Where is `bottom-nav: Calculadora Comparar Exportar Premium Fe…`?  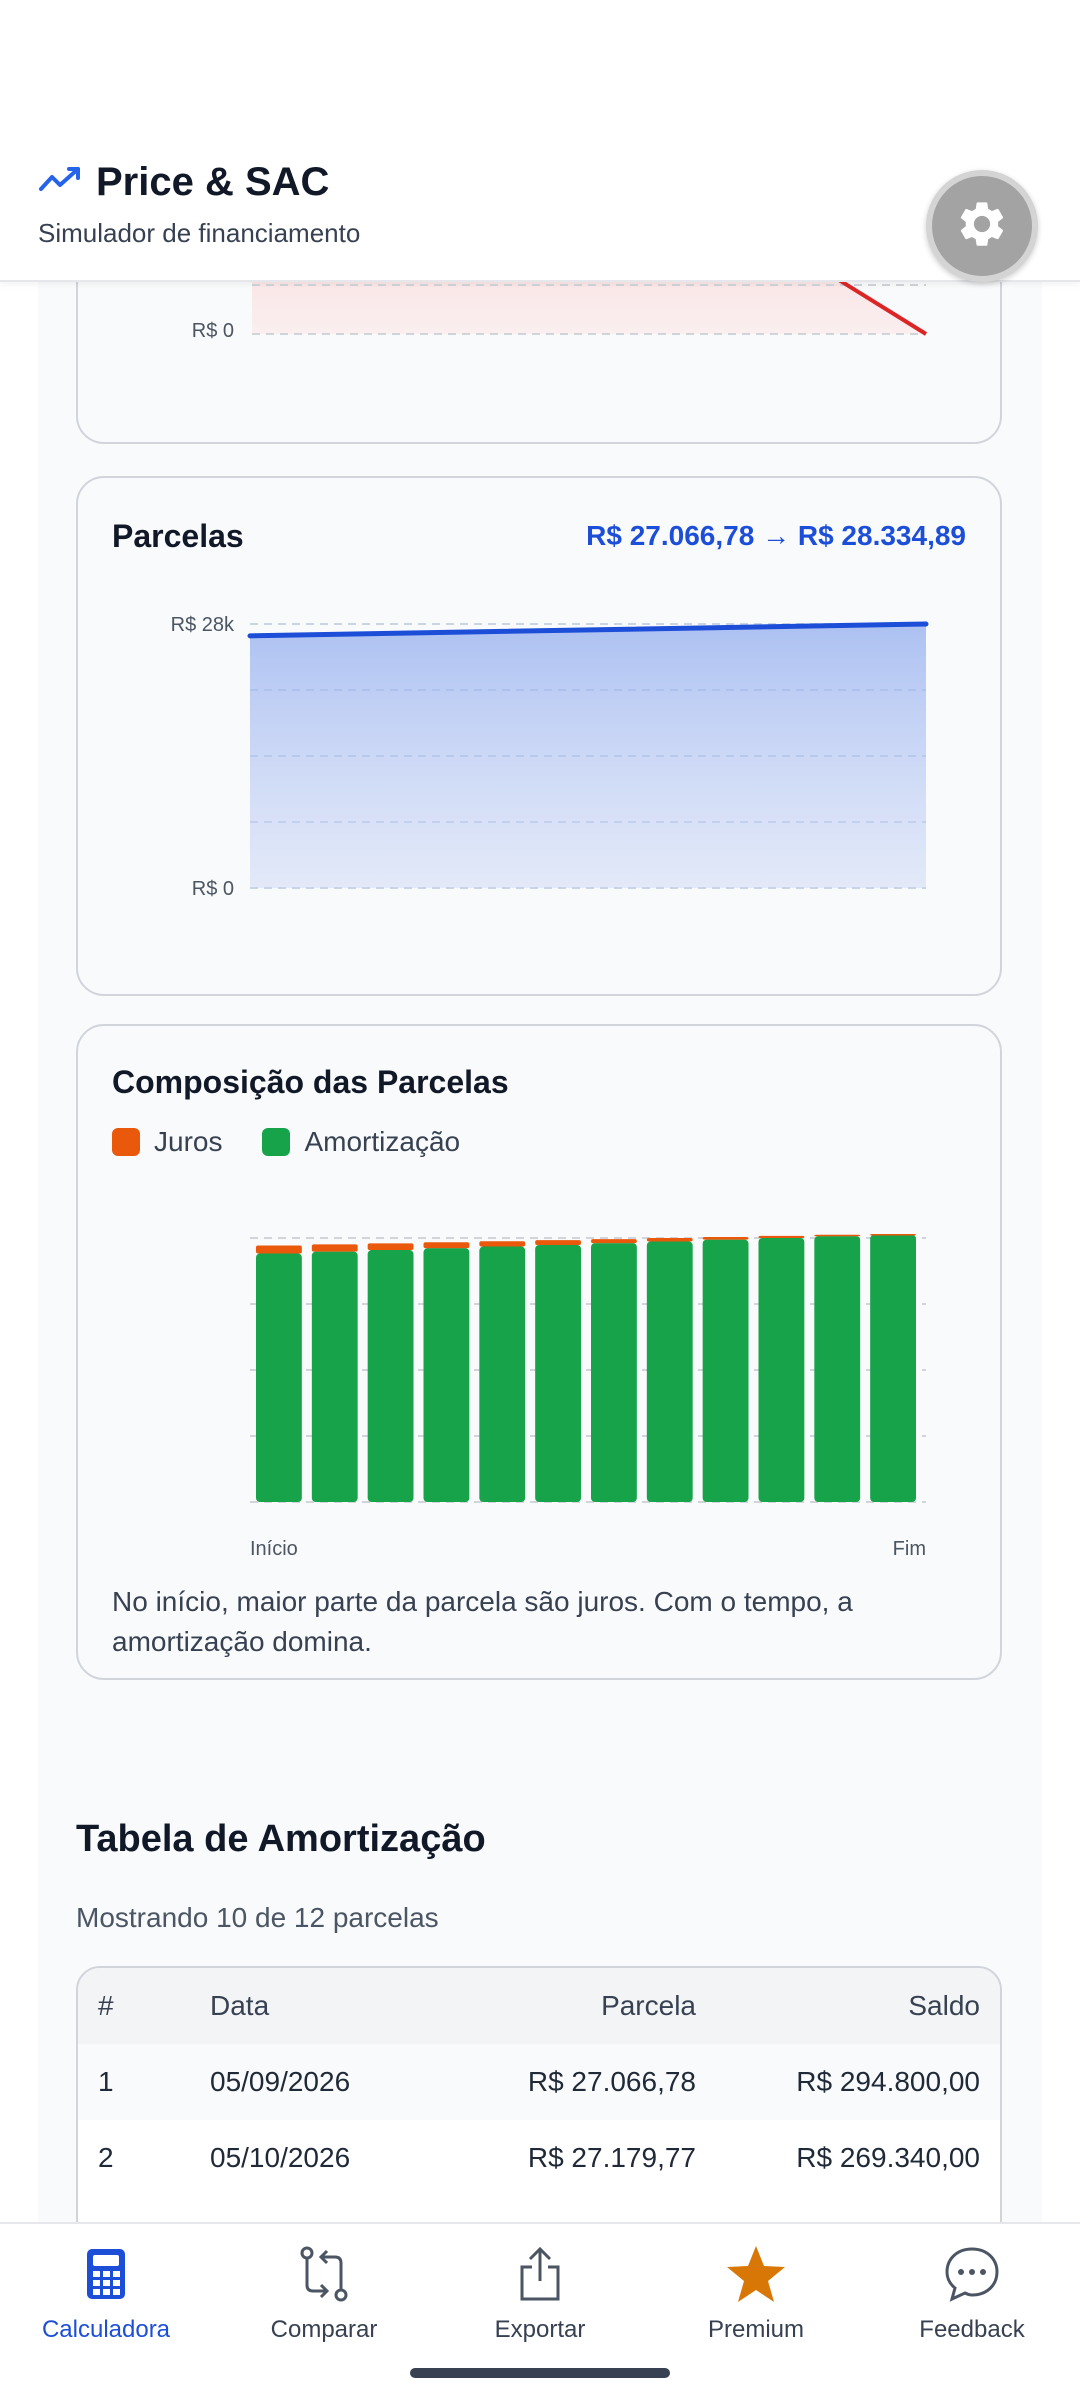
bottom-nav: Calculadora Comparar Exportar Premium Fe… is located at coordinates (540, 2311).